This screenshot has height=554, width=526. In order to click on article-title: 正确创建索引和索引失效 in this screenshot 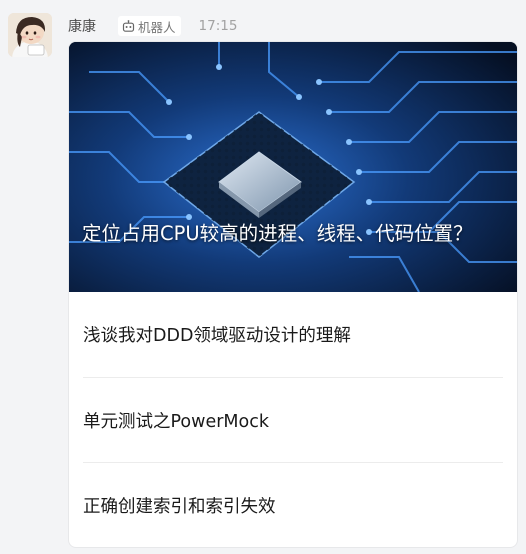, I will do `click(179, 507)`.